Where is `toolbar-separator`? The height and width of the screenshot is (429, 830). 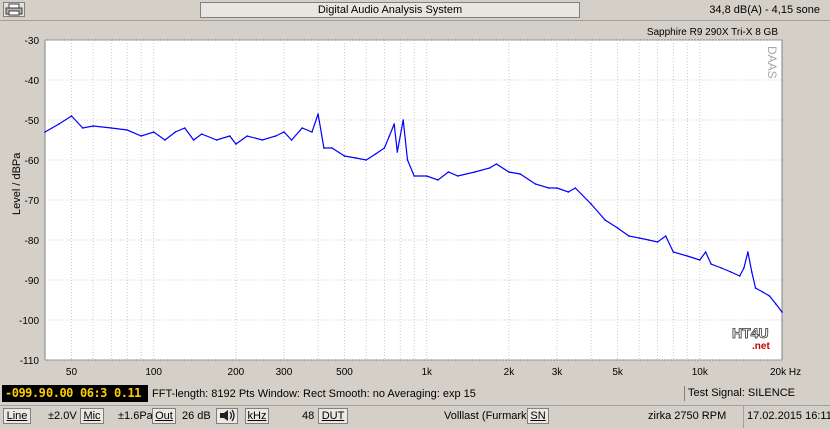 toolbar-separator is located at coordinates (743, 417).